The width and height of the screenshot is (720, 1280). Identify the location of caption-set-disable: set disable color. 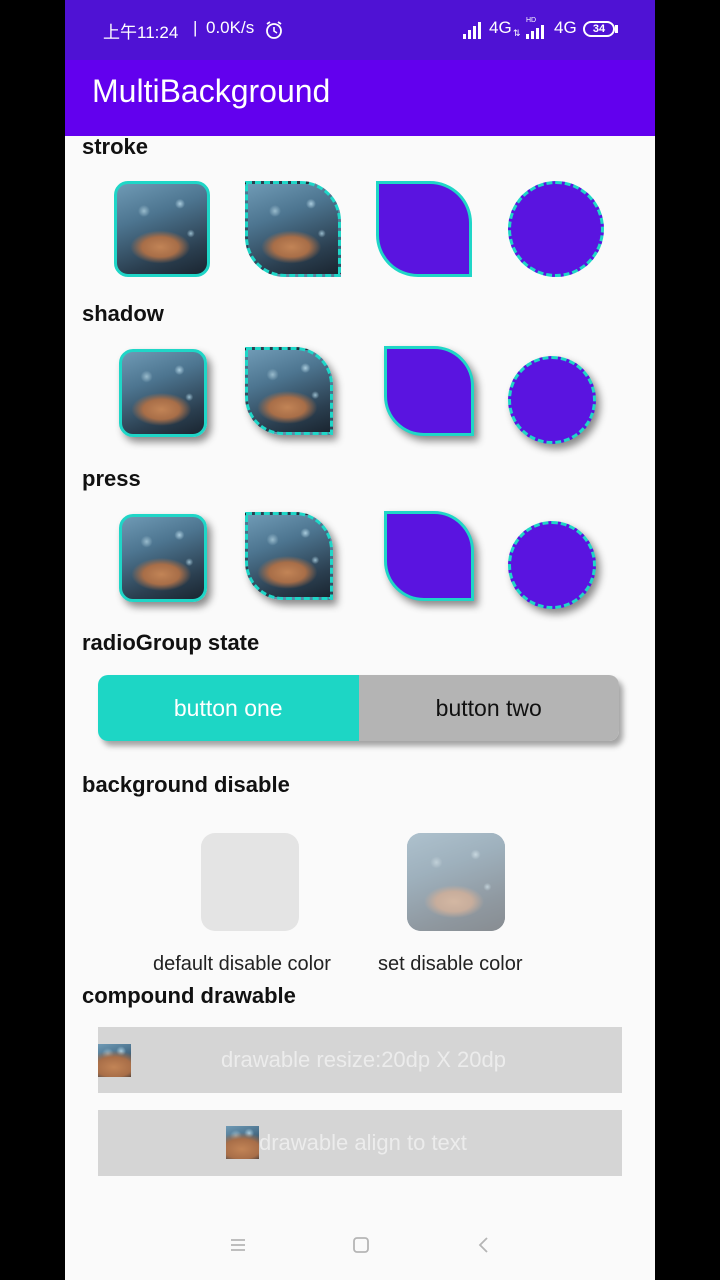
(450, 964).